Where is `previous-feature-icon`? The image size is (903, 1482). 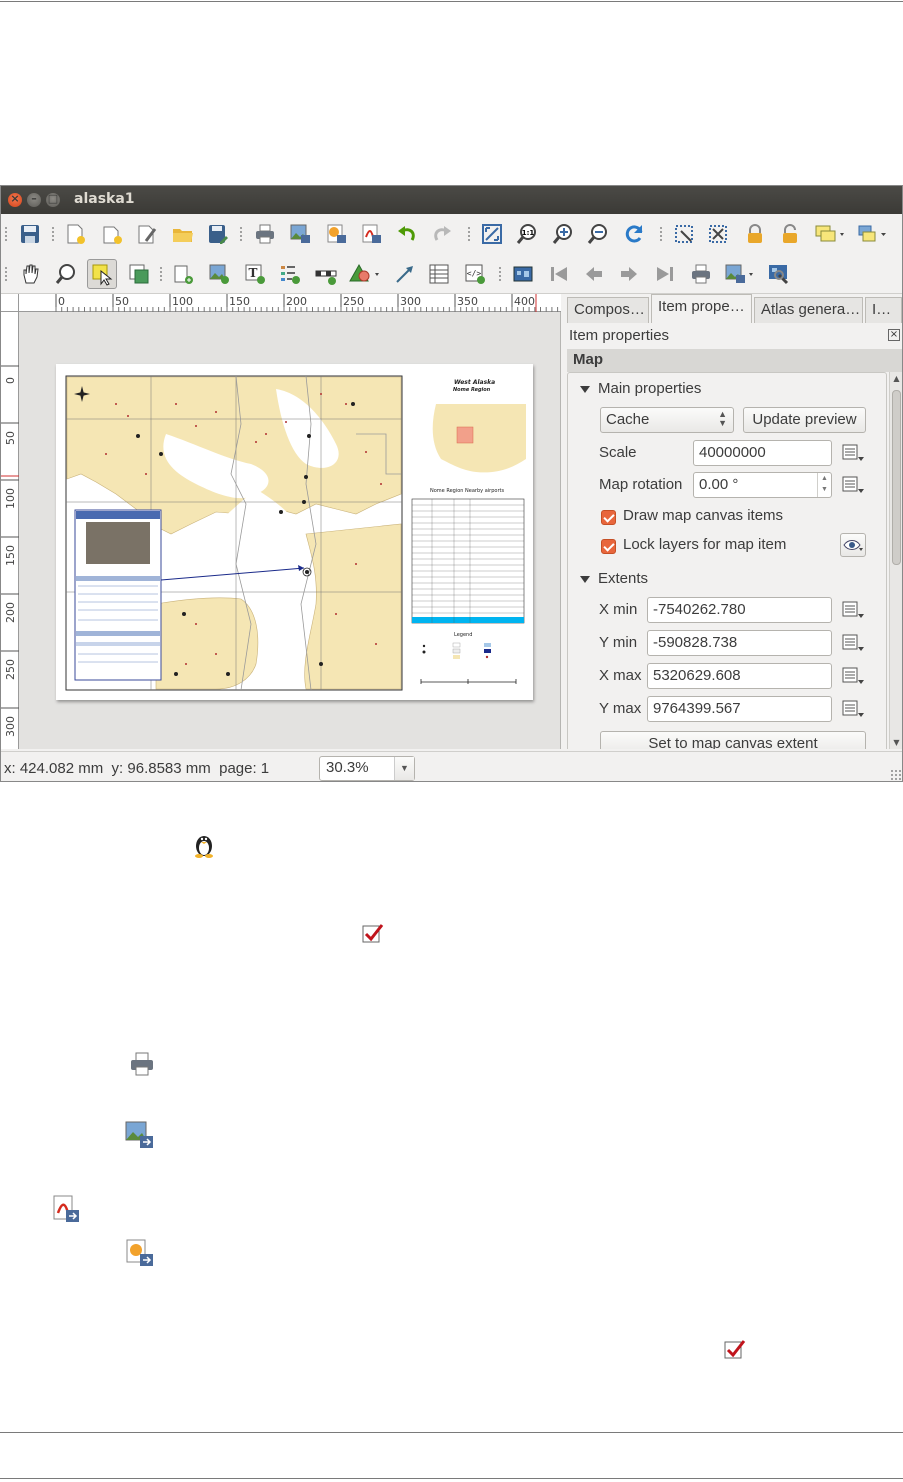
previous-feature-icon is located at coordinates (594, 274).